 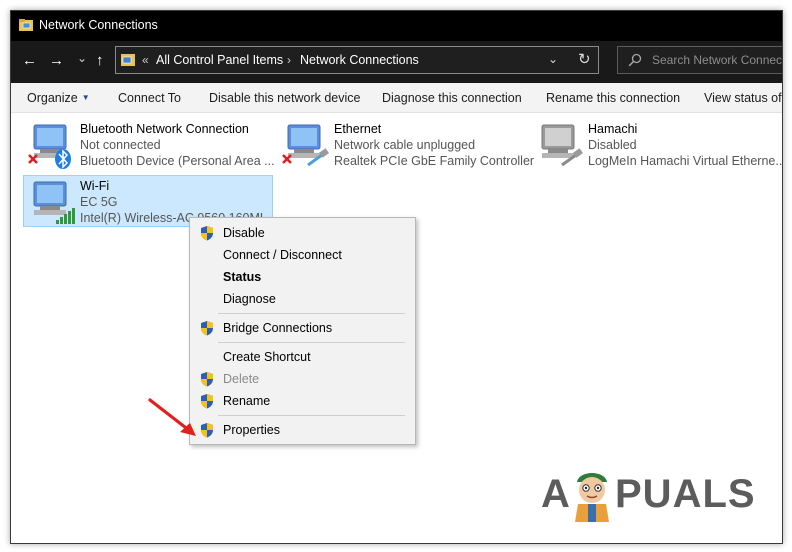 I want to click on adapter-name: Ethernet, so click(x=358, y=129).